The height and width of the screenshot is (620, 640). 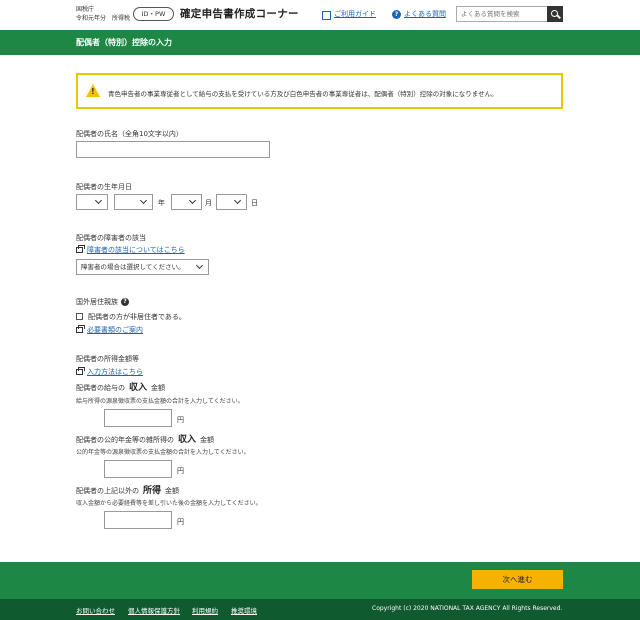 I want to click on page-title: 配偶者（特別）控除の入力, so click(x=124, y=42).